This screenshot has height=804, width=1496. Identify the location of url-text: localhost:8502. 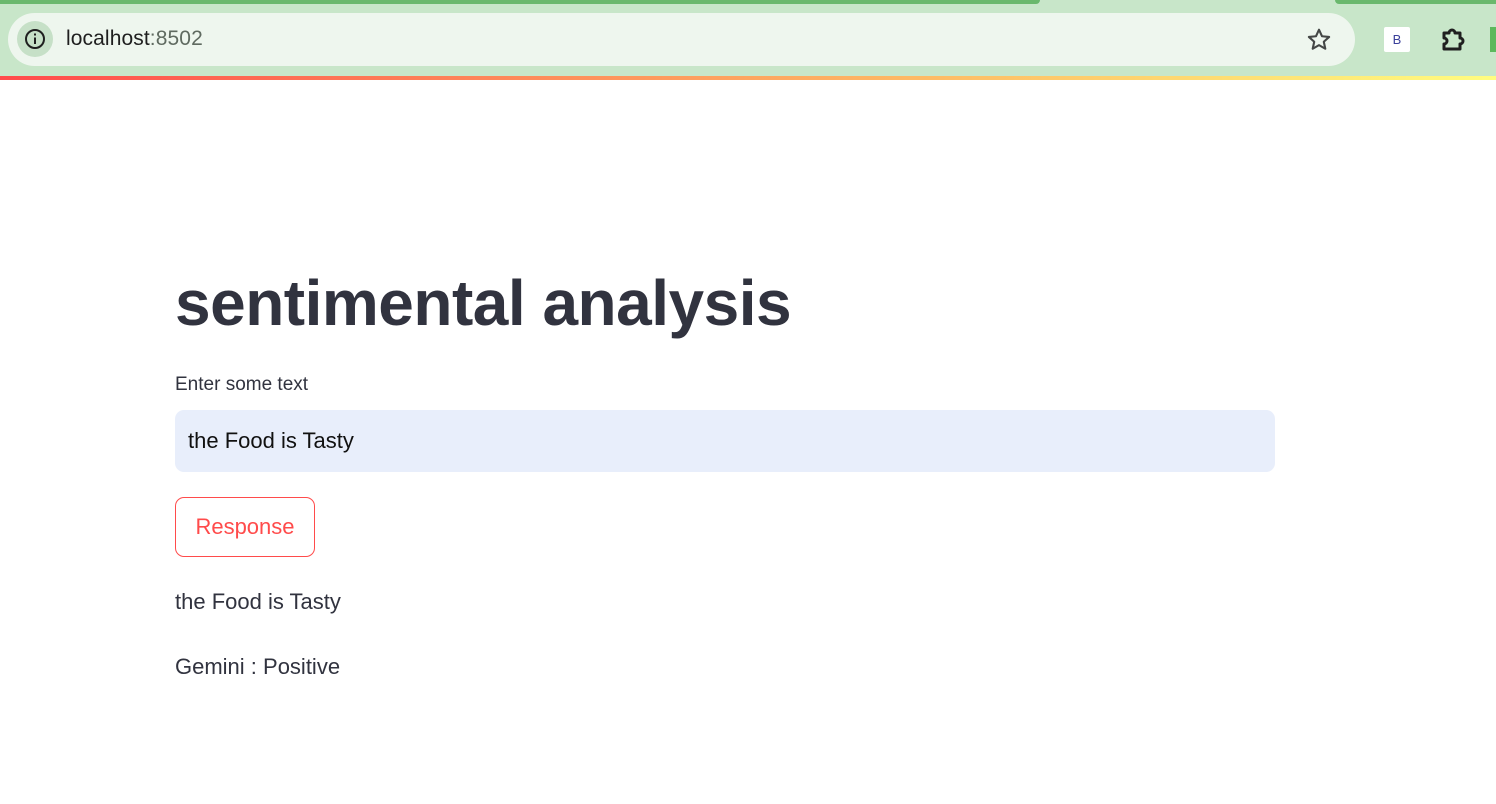
(134, 39).